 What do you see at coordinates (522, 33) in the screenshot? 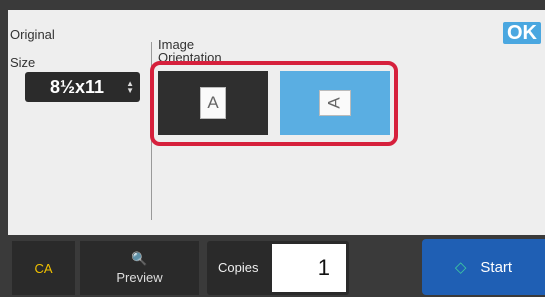
I see `ok-button: OK` at bounding box center [522, 33].